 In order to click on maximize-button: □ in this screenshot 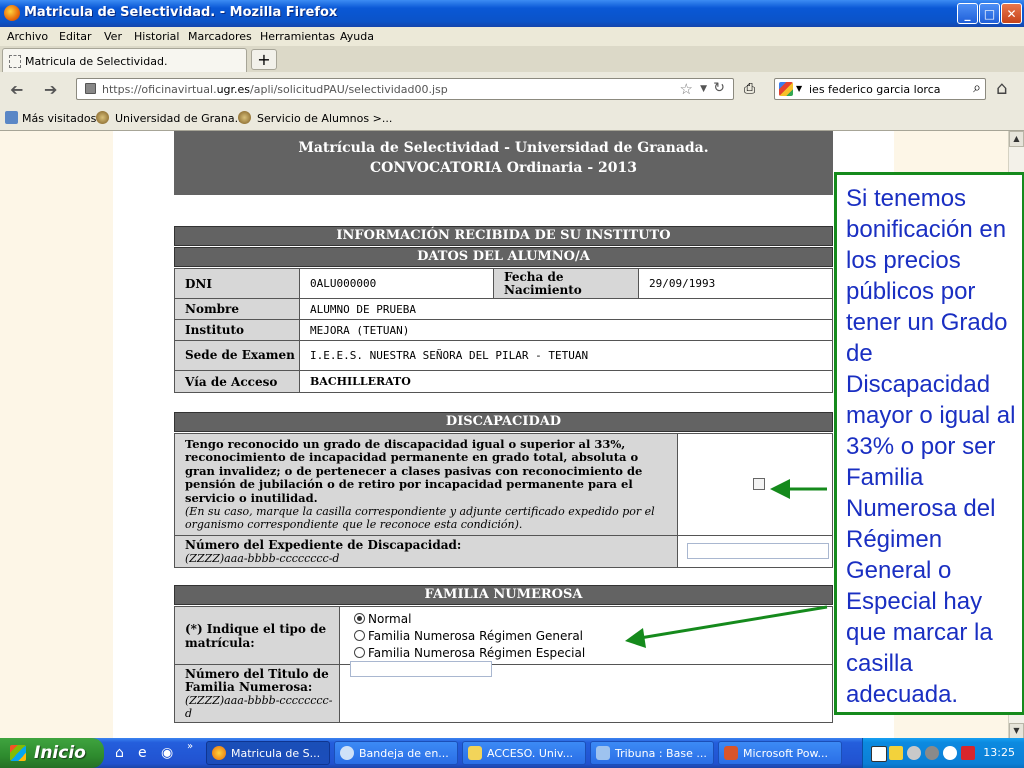, I will do `click(989, 13)`.